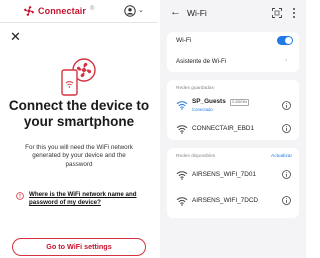 This screenshot has height=258, width=320. Describe the element at coordinates (79, 113) in the screenshot. I see `page-title: Connect the device to your smartphone` at that location.